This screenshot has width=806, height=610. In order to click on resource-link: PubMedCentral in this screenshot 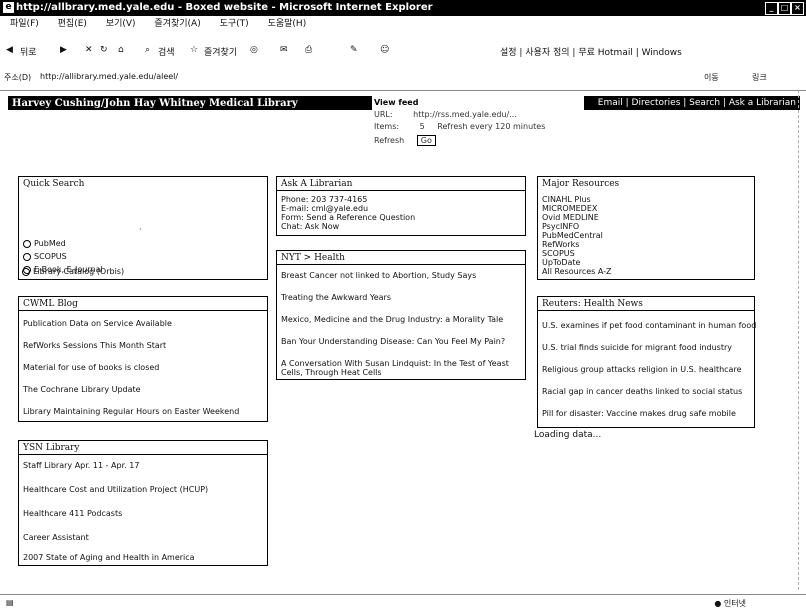, I will do `click(572, 235)`.